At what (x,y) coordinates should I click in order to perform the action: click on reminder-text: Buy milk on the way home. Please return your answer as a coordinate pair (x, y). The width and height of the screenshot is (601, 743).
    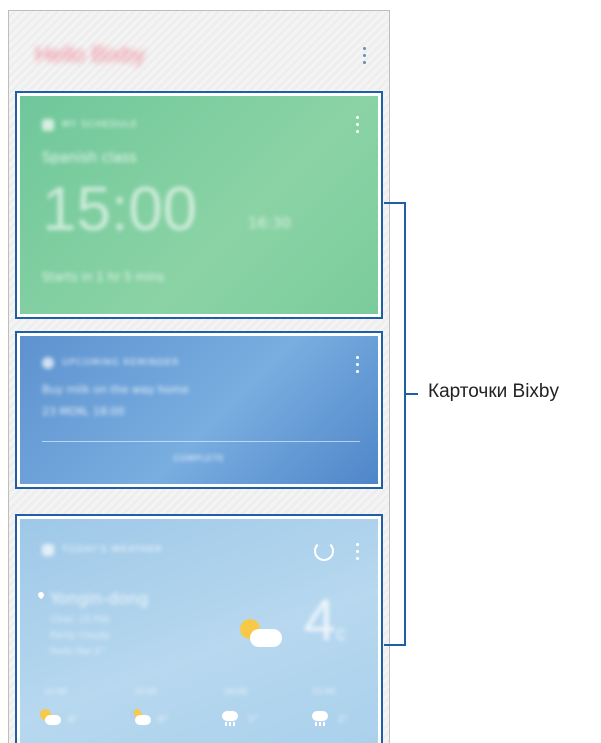
    Looking at the image, I should click on (115, 389).